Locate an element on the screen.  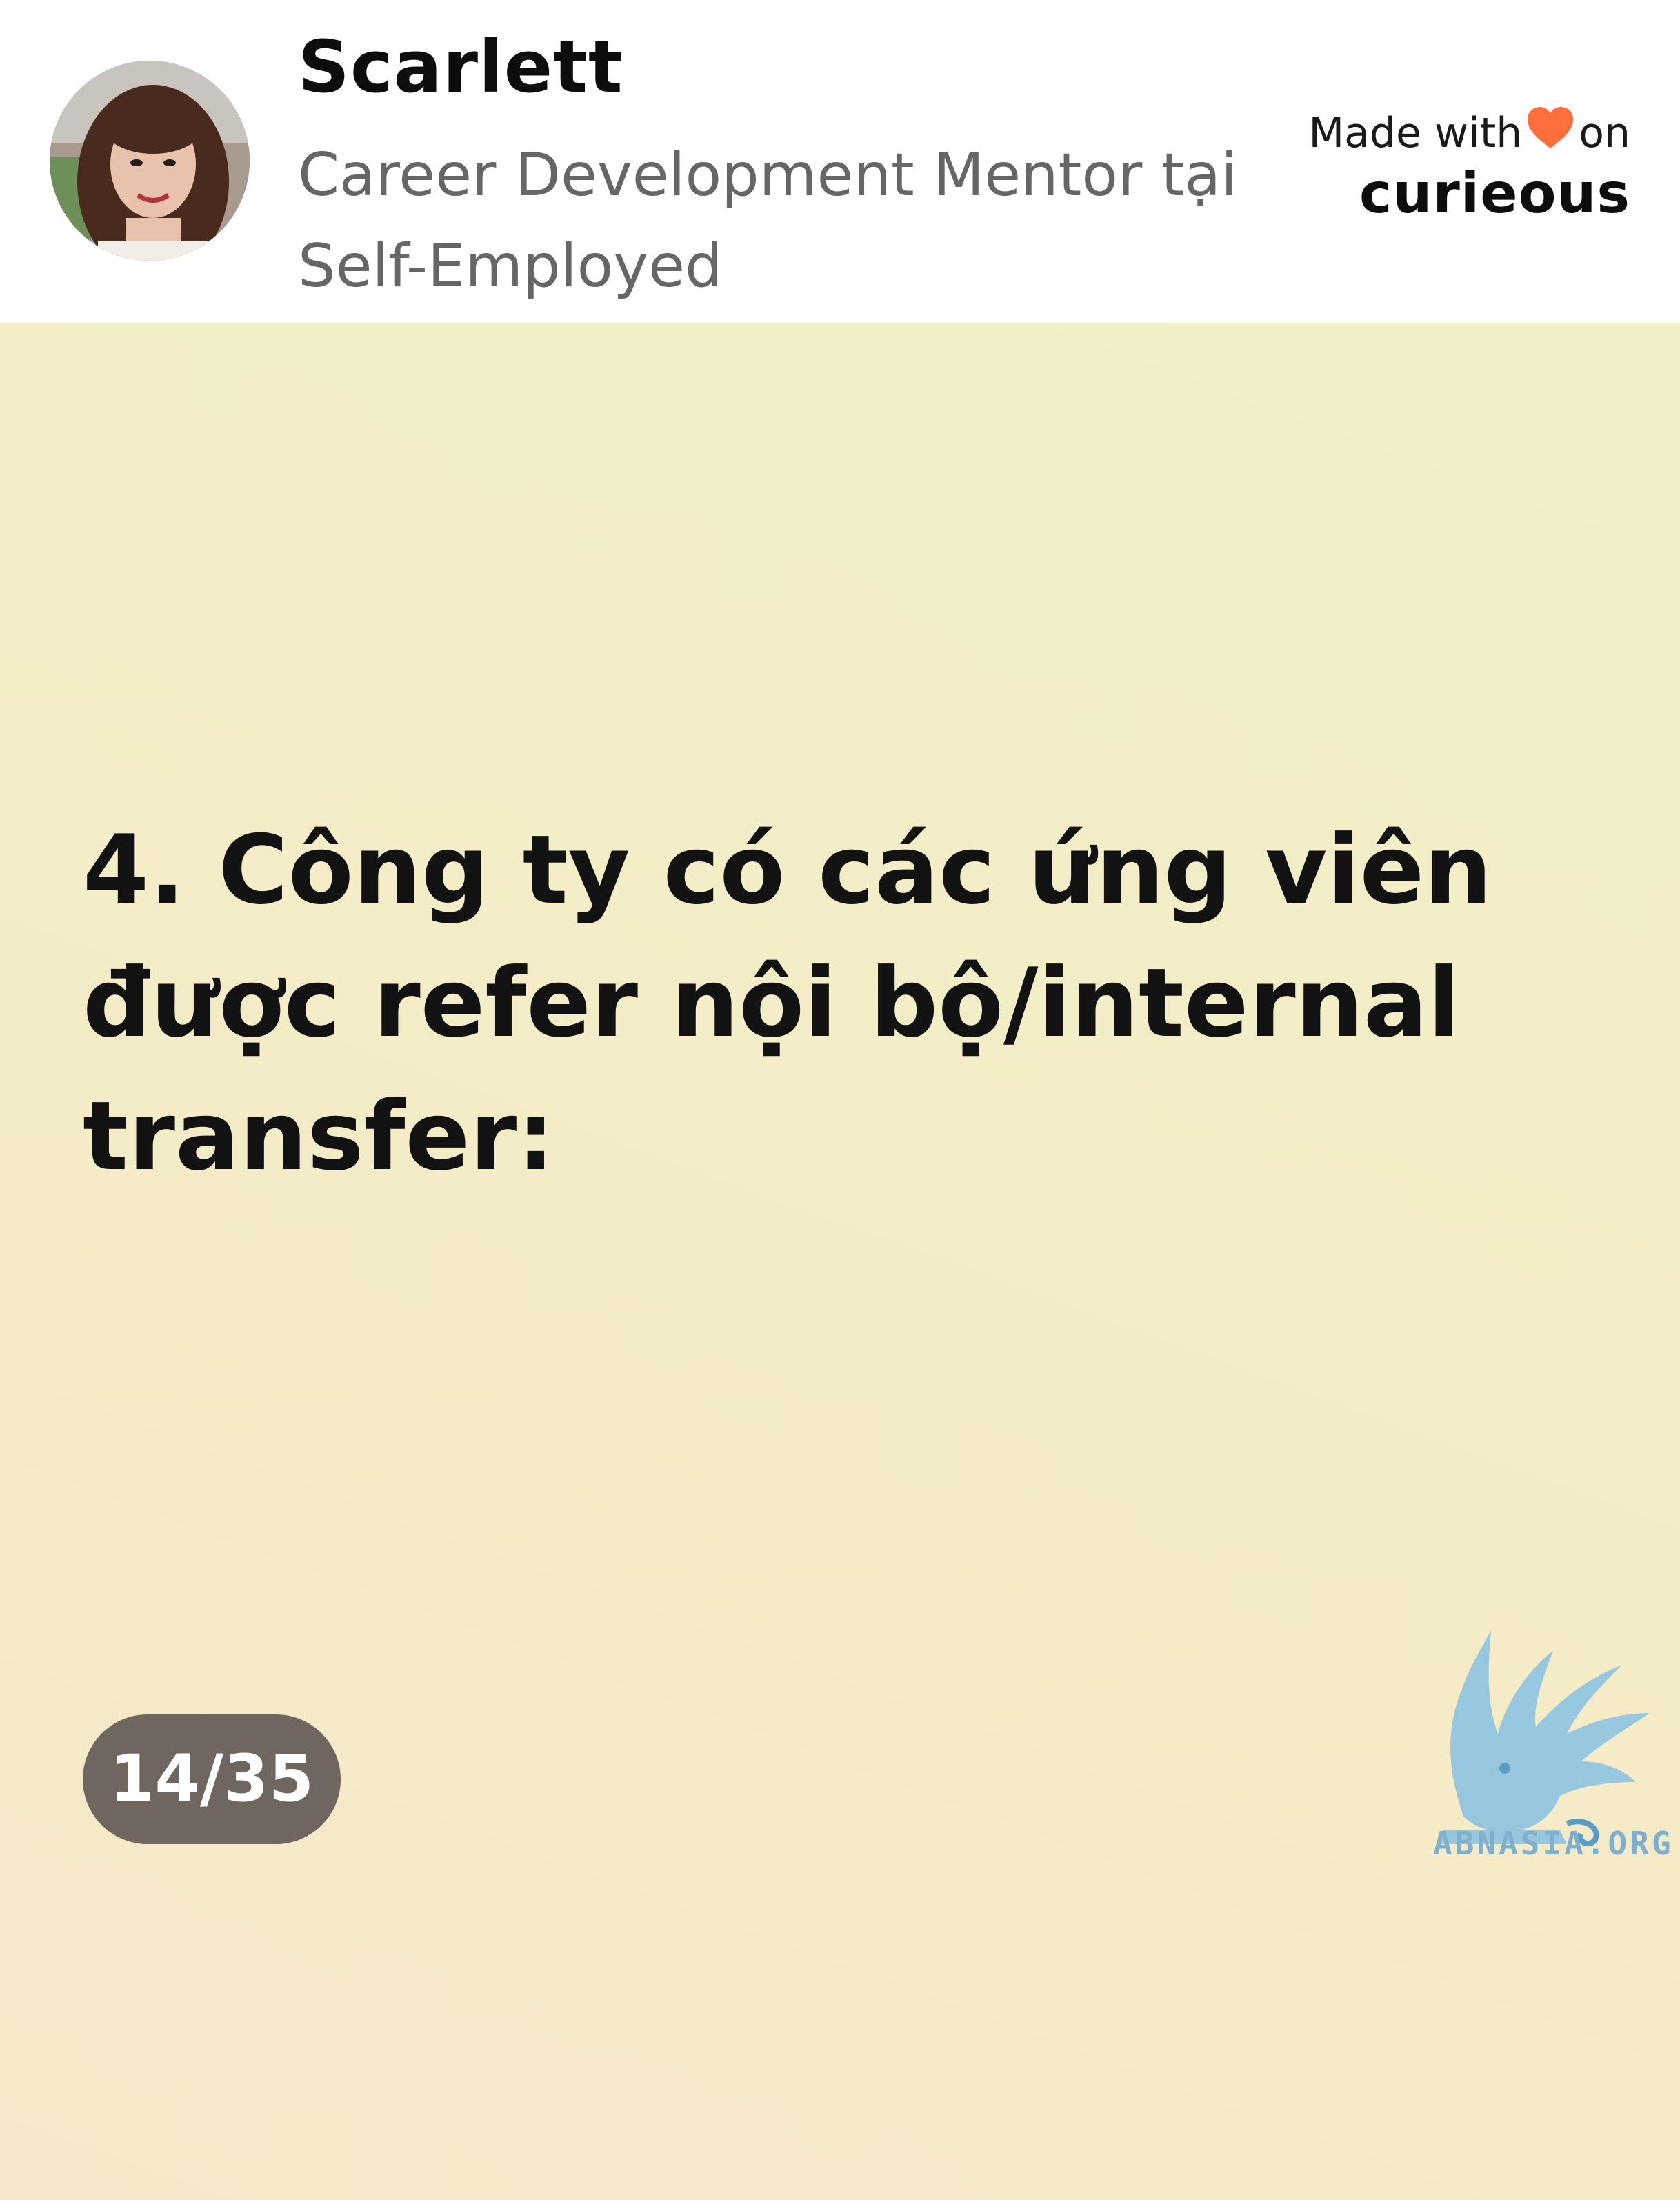
griffin-logo-icon is located at coordinates (1550, 1740).